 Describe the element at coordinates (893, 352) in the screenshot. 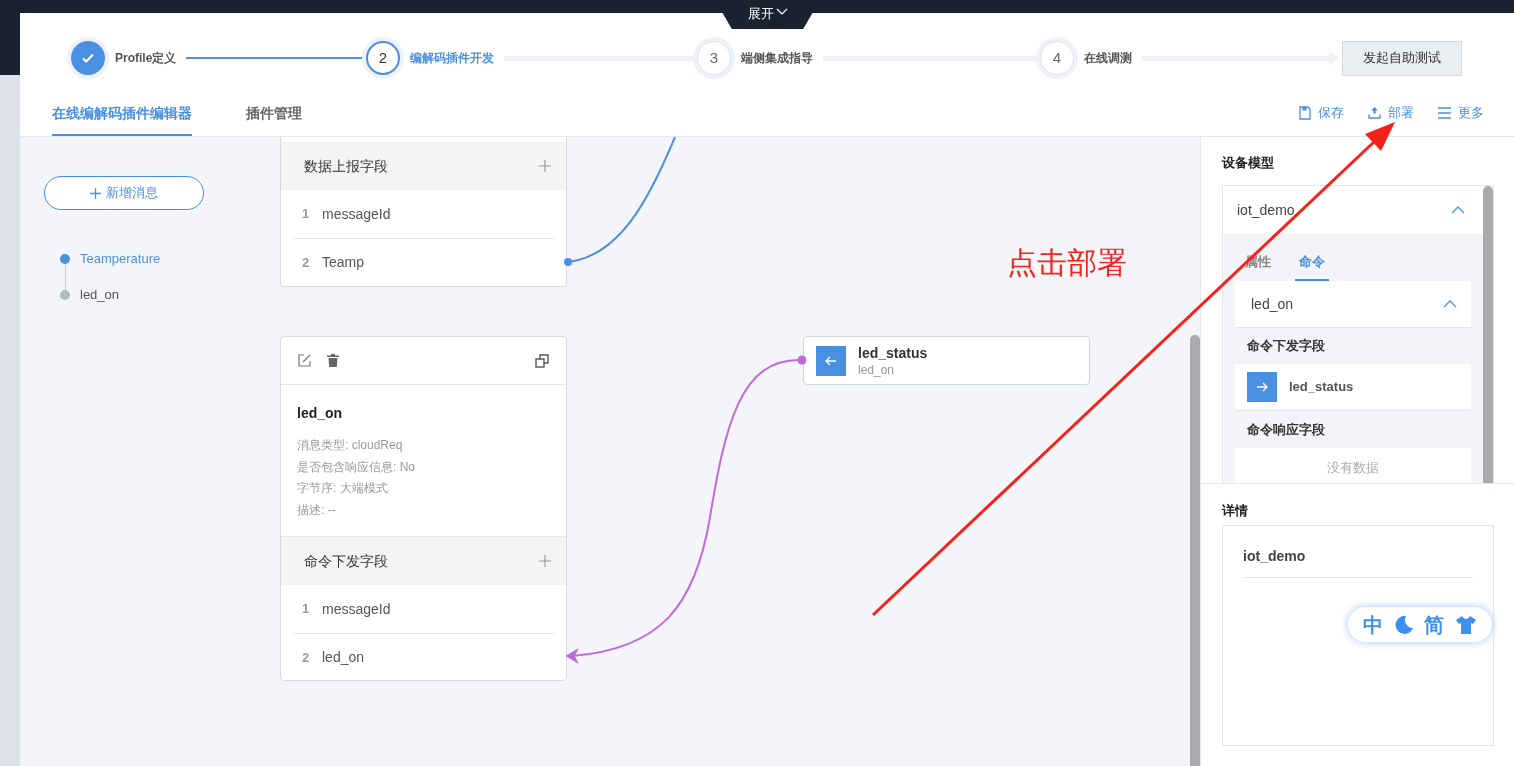

I see `node-title: led_status` at that location.